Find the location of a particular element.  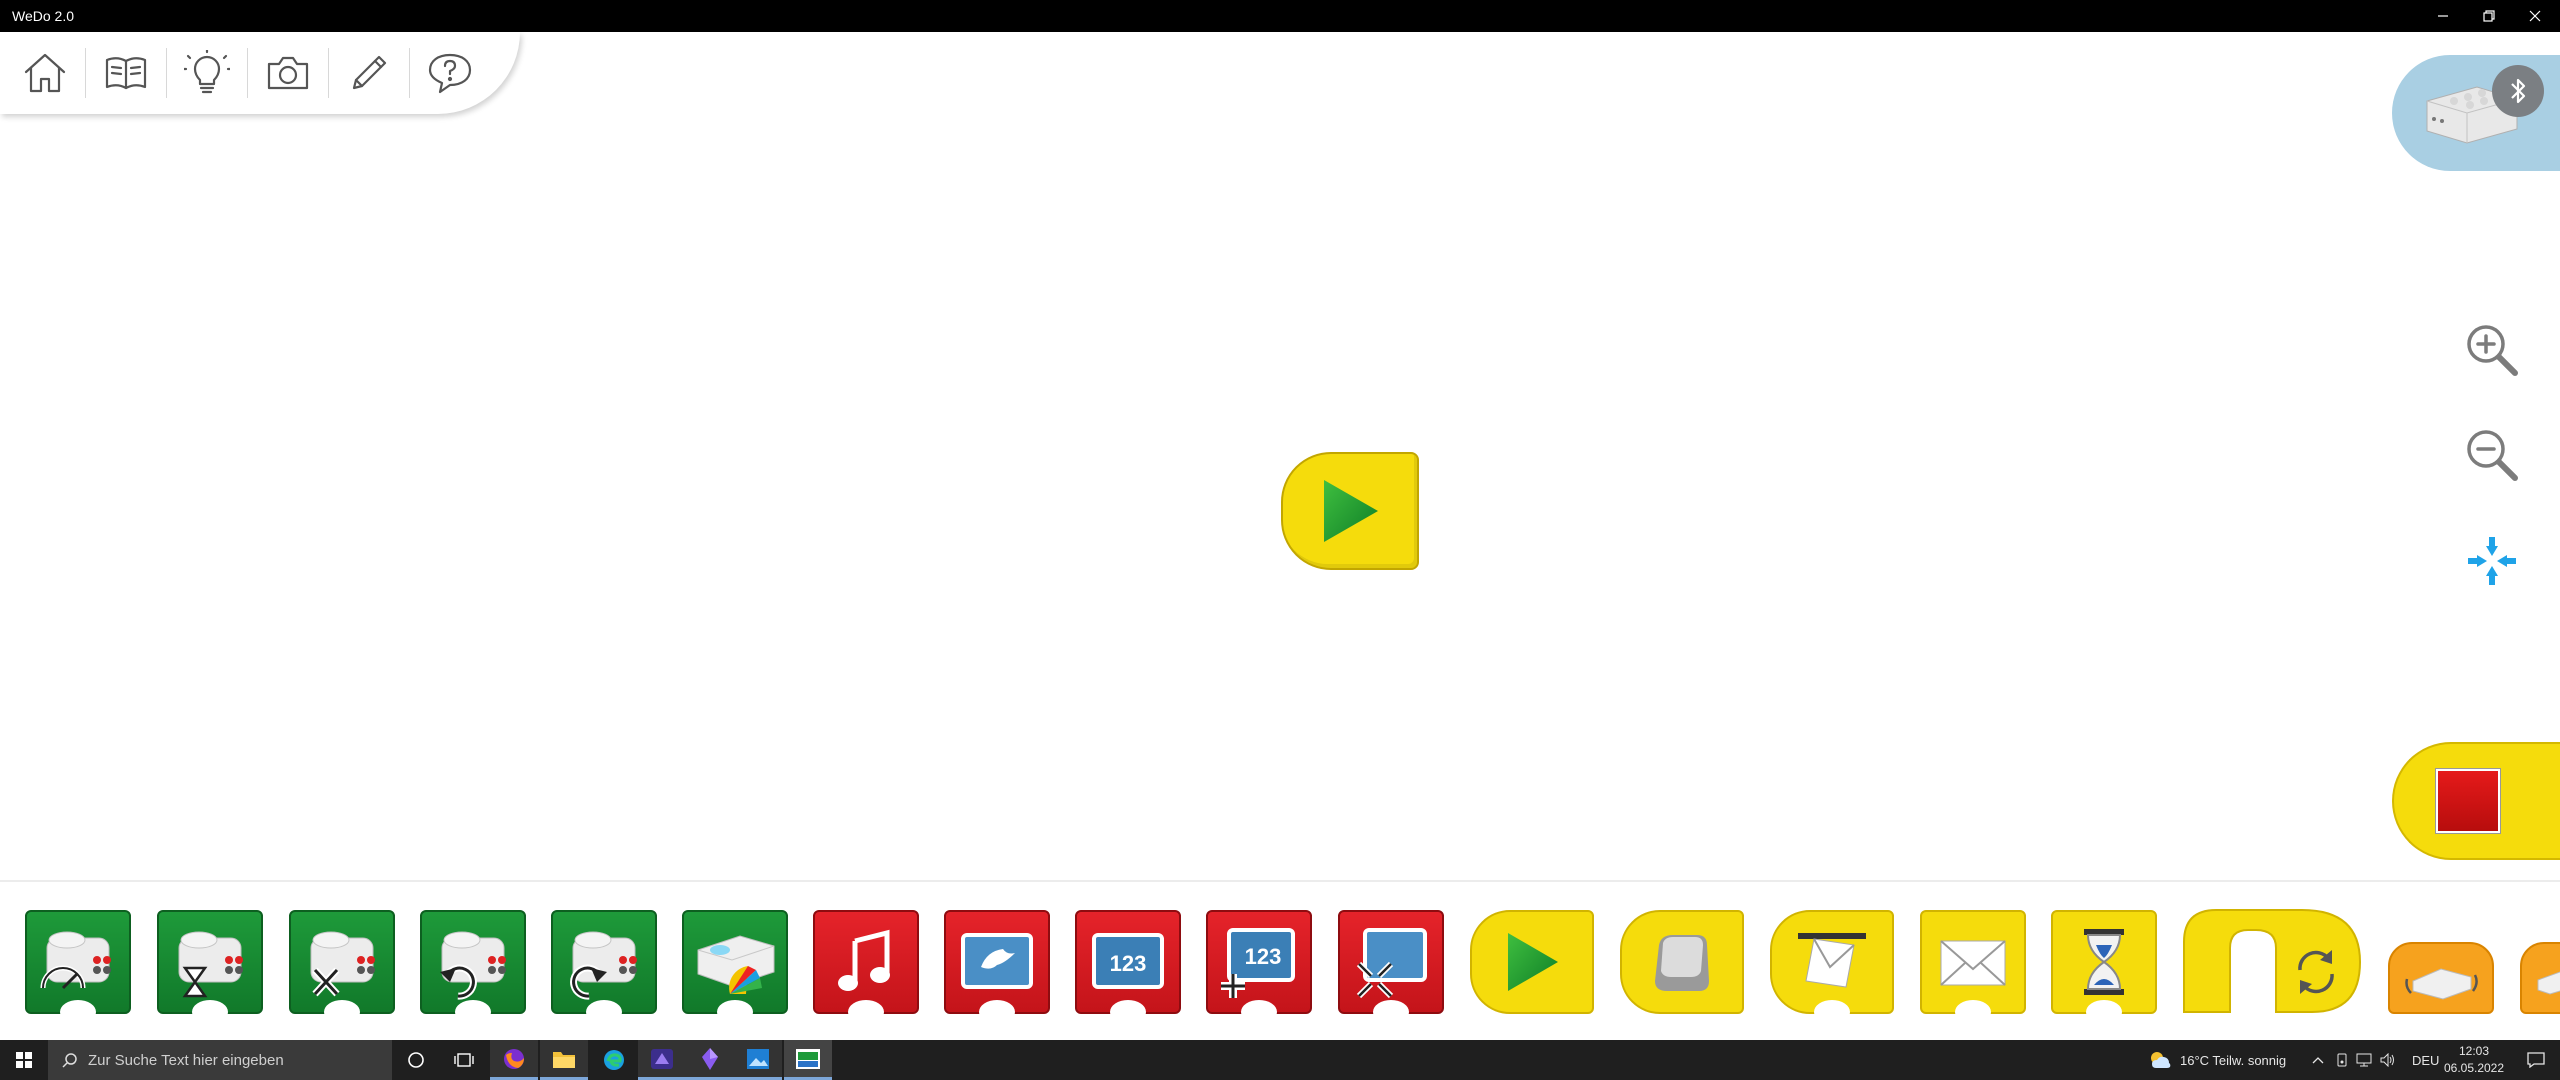

edit-button is located at coordinates (375, 73).